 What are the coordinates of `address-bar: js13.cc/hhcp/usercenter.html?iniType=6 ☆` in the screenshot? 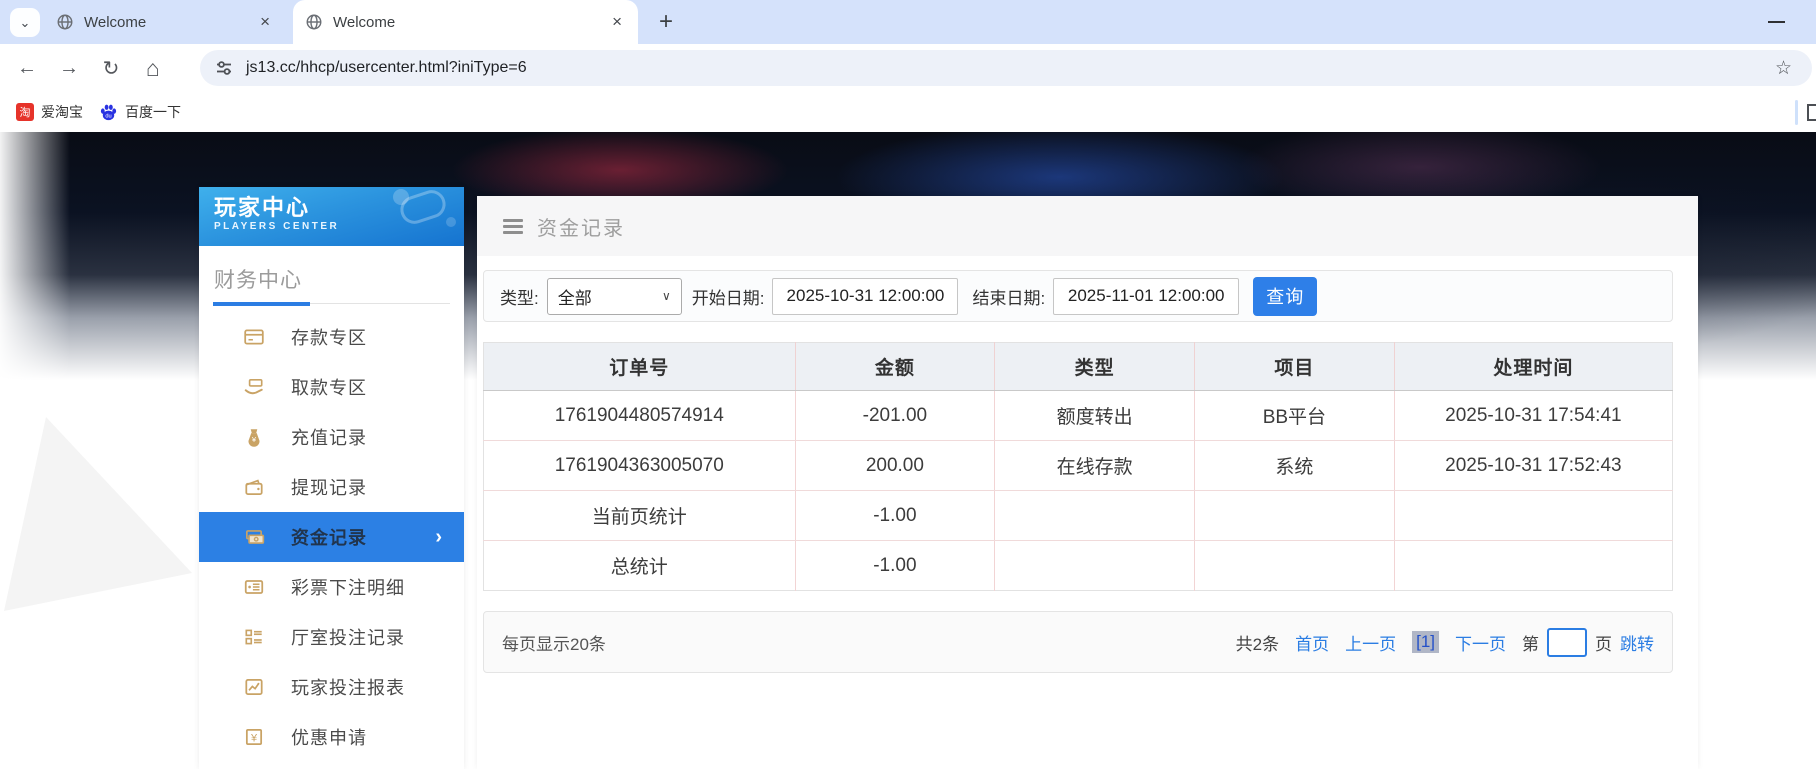 It's located at (1006, 68).